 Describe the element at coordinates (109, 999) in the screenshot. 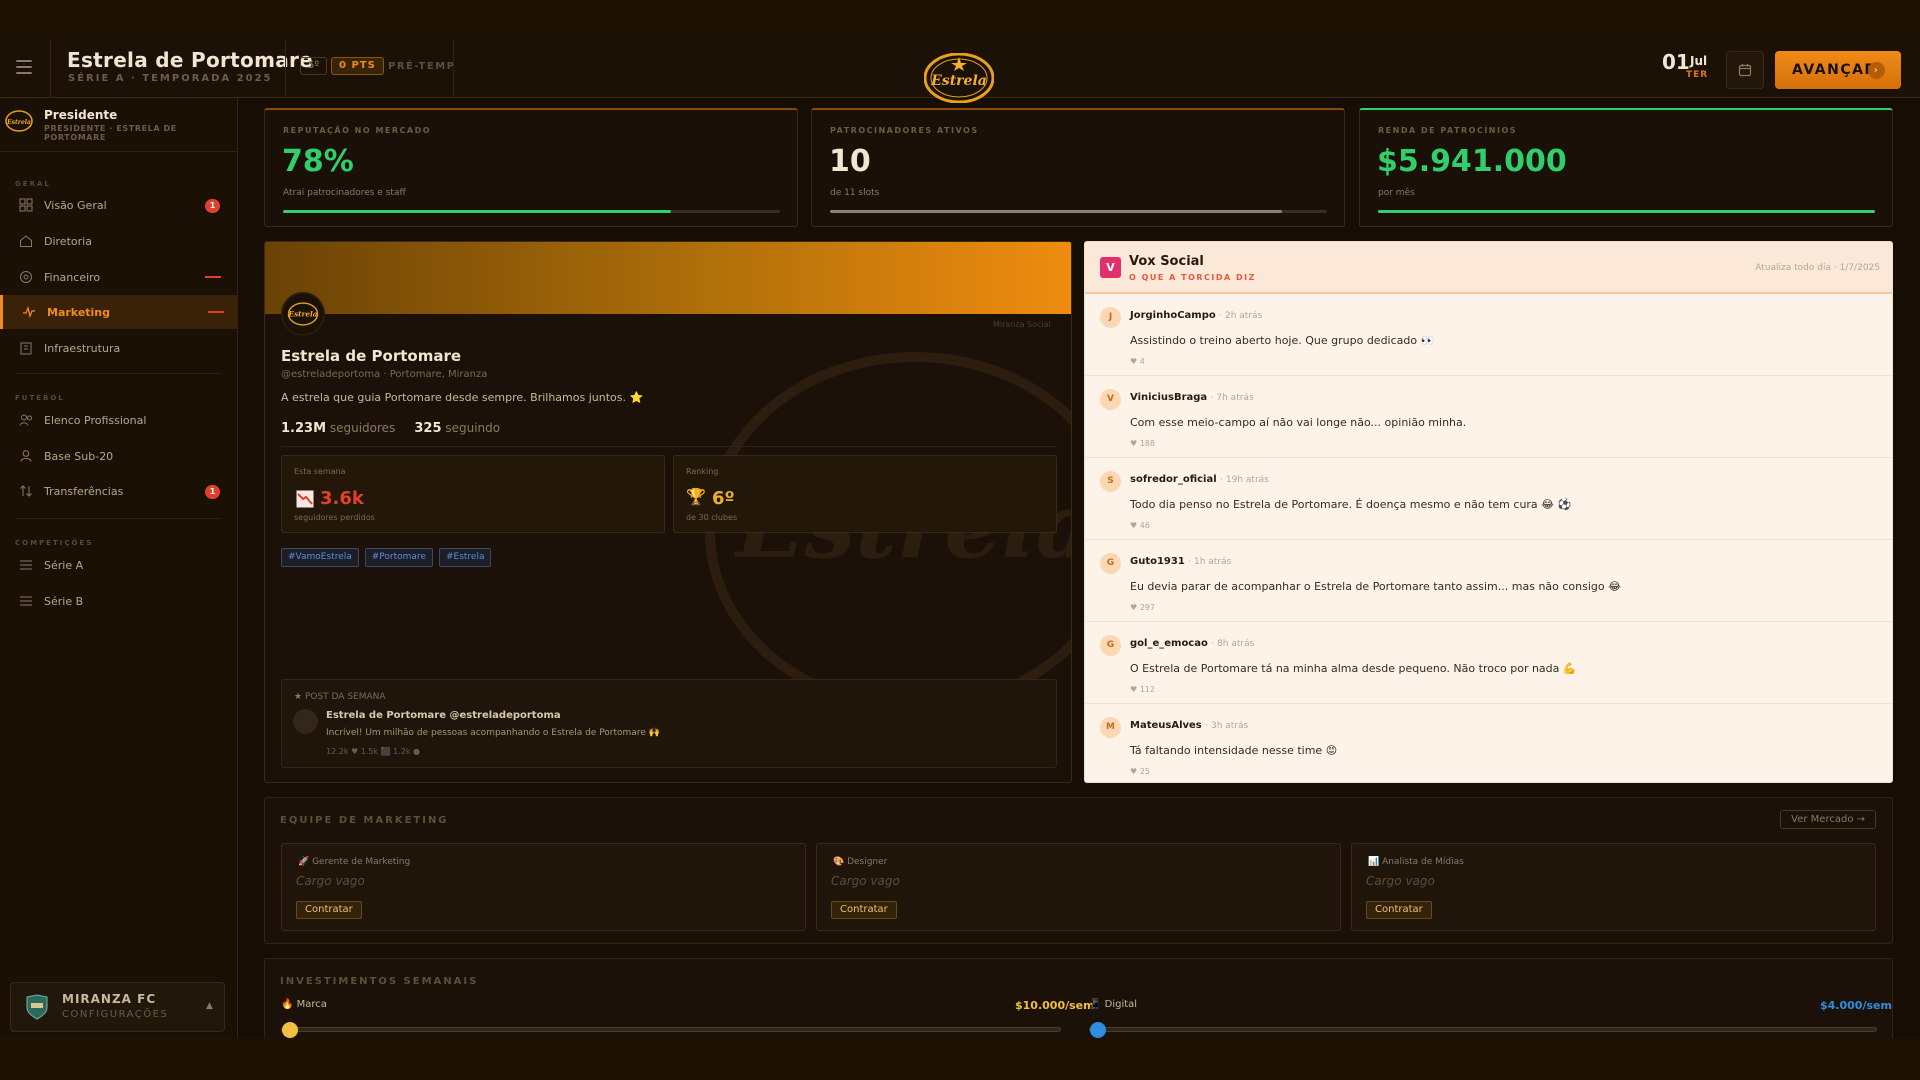

I see `club-card-name: MIRANZA FC` at that location.